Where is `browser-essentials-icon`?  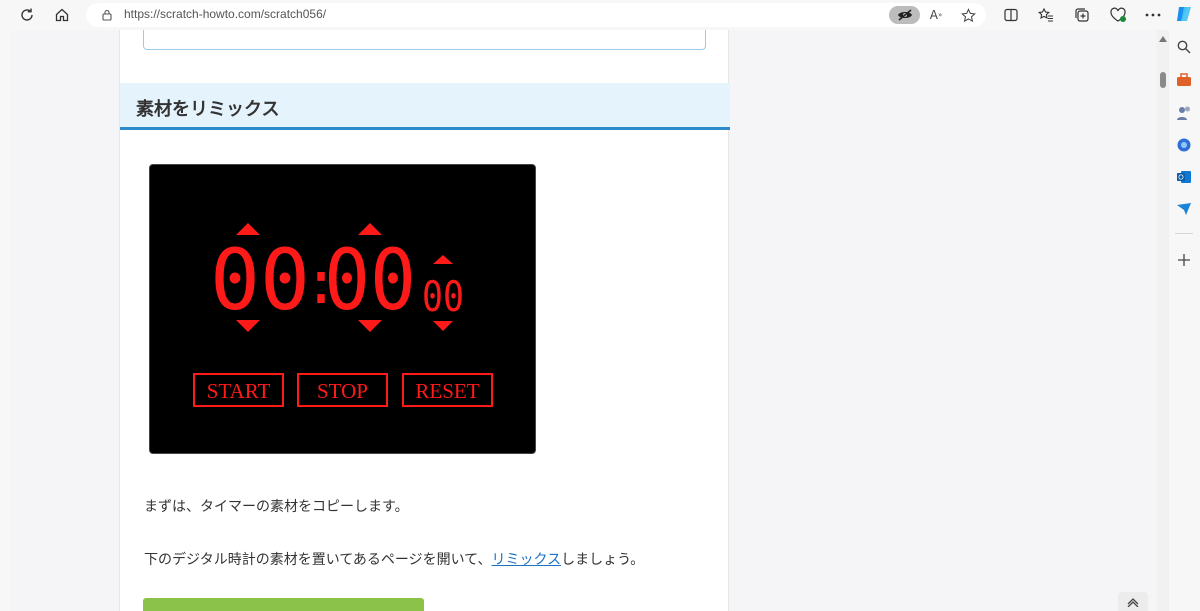 browser-essentials-icon is located at coordinates (1118, 15).